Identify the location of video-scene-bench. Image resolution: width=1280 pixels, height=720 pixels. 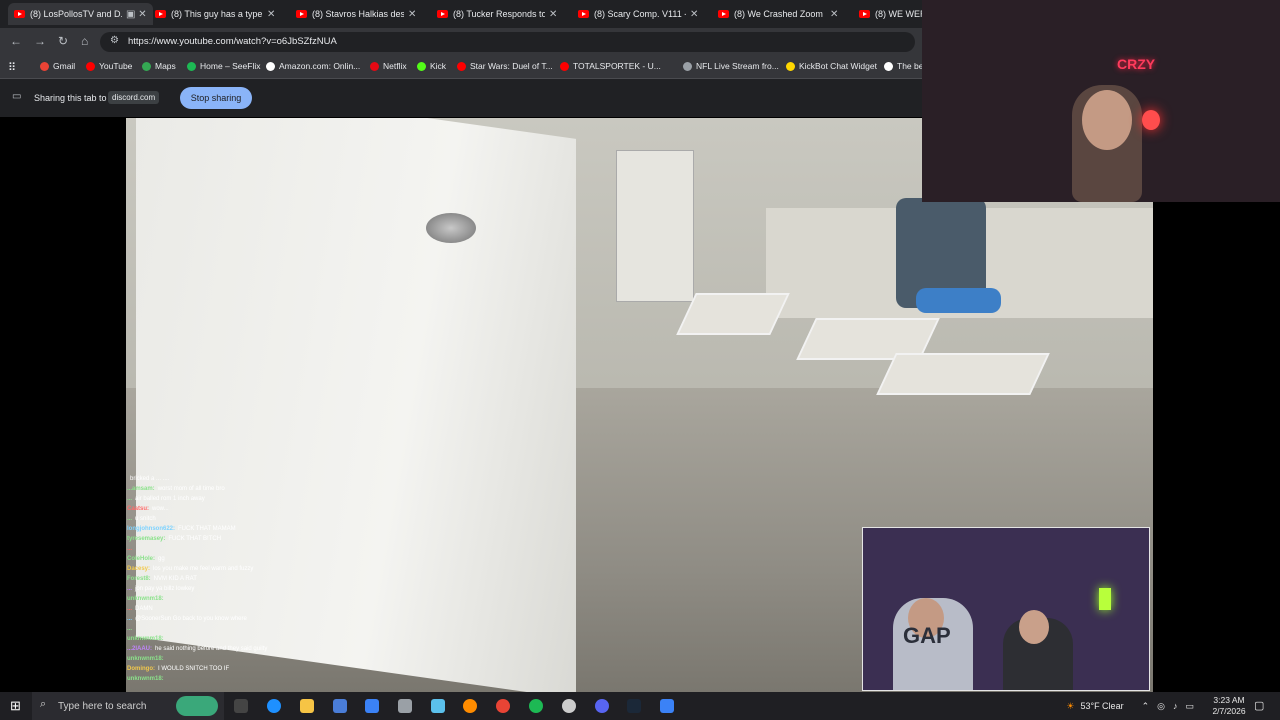
(733, 314).